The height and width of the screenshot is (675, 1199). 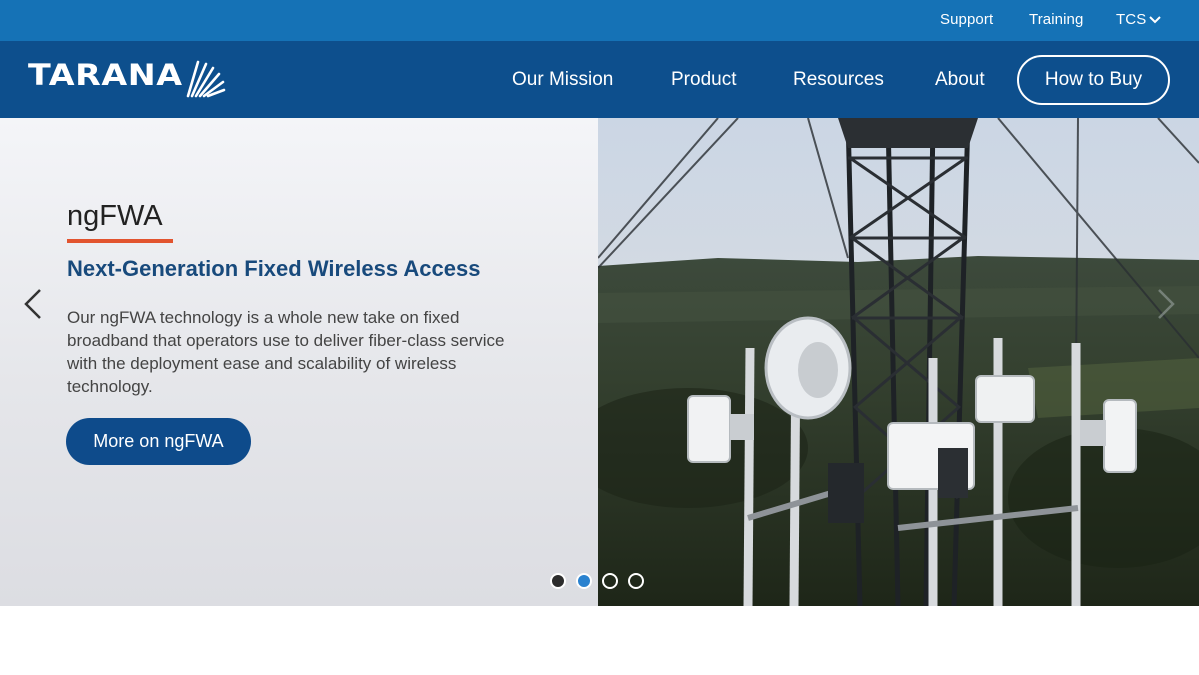 What do you see at coordinates (838, 80) in the screenshot?
I see `nav-resources: Resources` at bounding box center [838, 80].